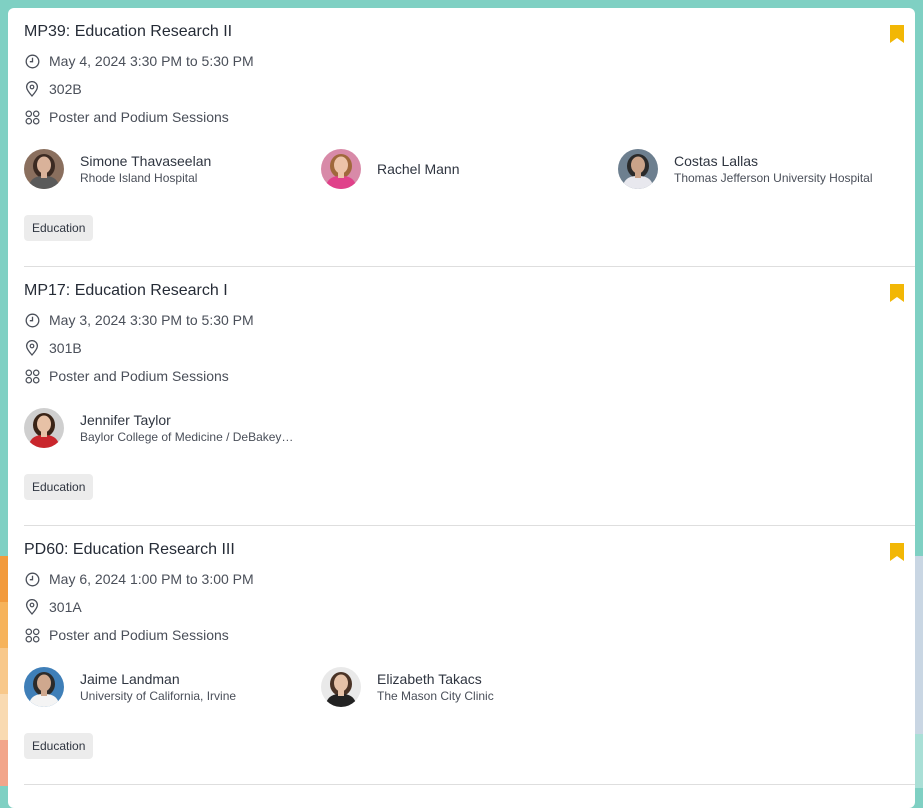 The image size is (923, 808). What do you see at coordinates (418, 169) in the screenshot?
I see `speaker-name: Rachel Mann` at bounding box center [418, 169].